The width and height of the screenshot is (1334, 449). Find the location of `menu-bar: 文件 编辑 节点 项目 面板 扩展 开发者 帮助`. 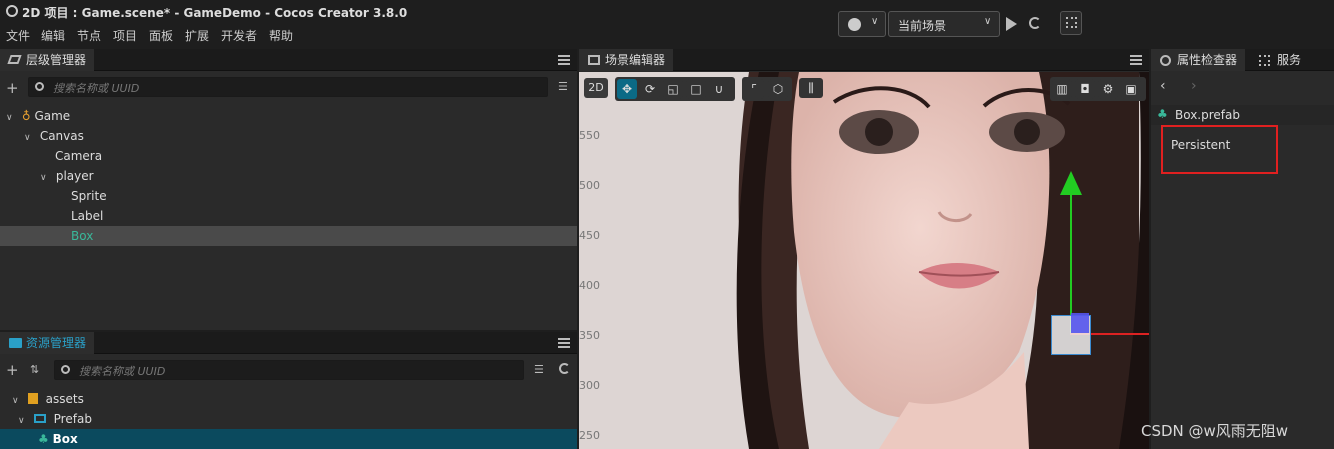

menu-bar: 文件 编辑 节点 项目 面板 扩展 开发者 帮助 is located at coordinates (415, 34).